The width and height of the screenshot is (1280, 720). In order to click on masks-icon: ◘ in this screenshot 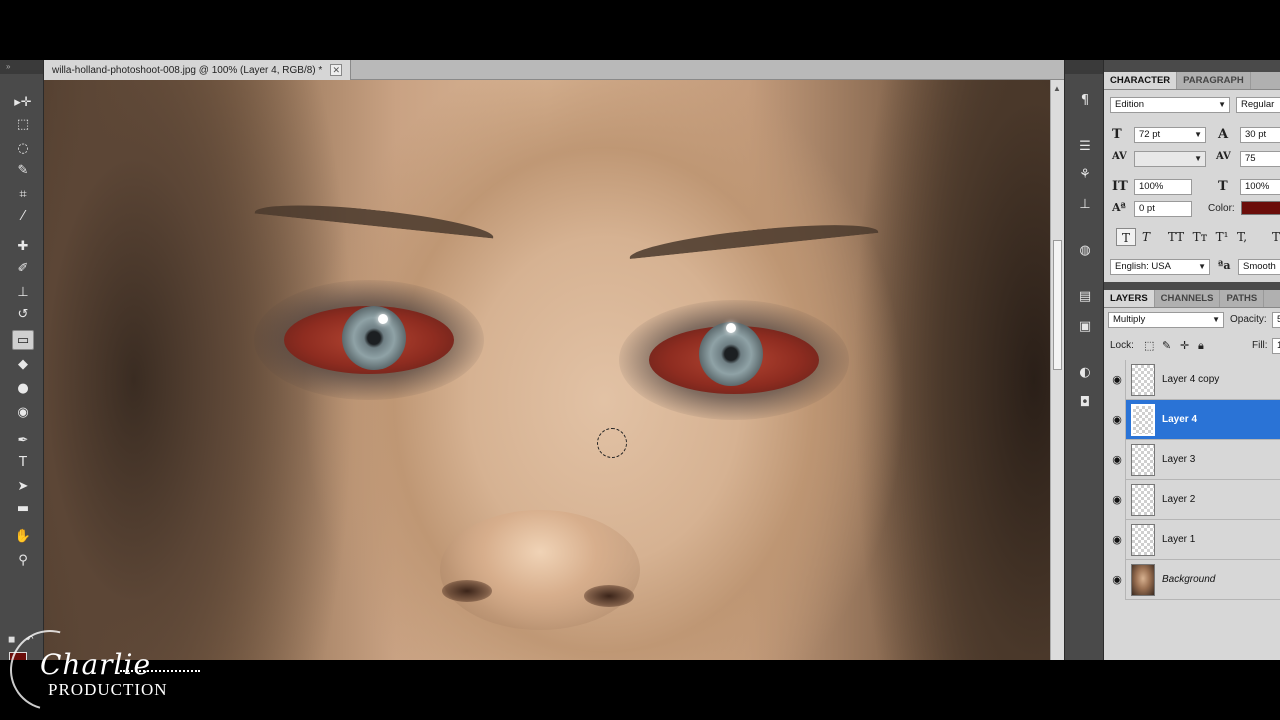, I will do `click(1085, 402)`.